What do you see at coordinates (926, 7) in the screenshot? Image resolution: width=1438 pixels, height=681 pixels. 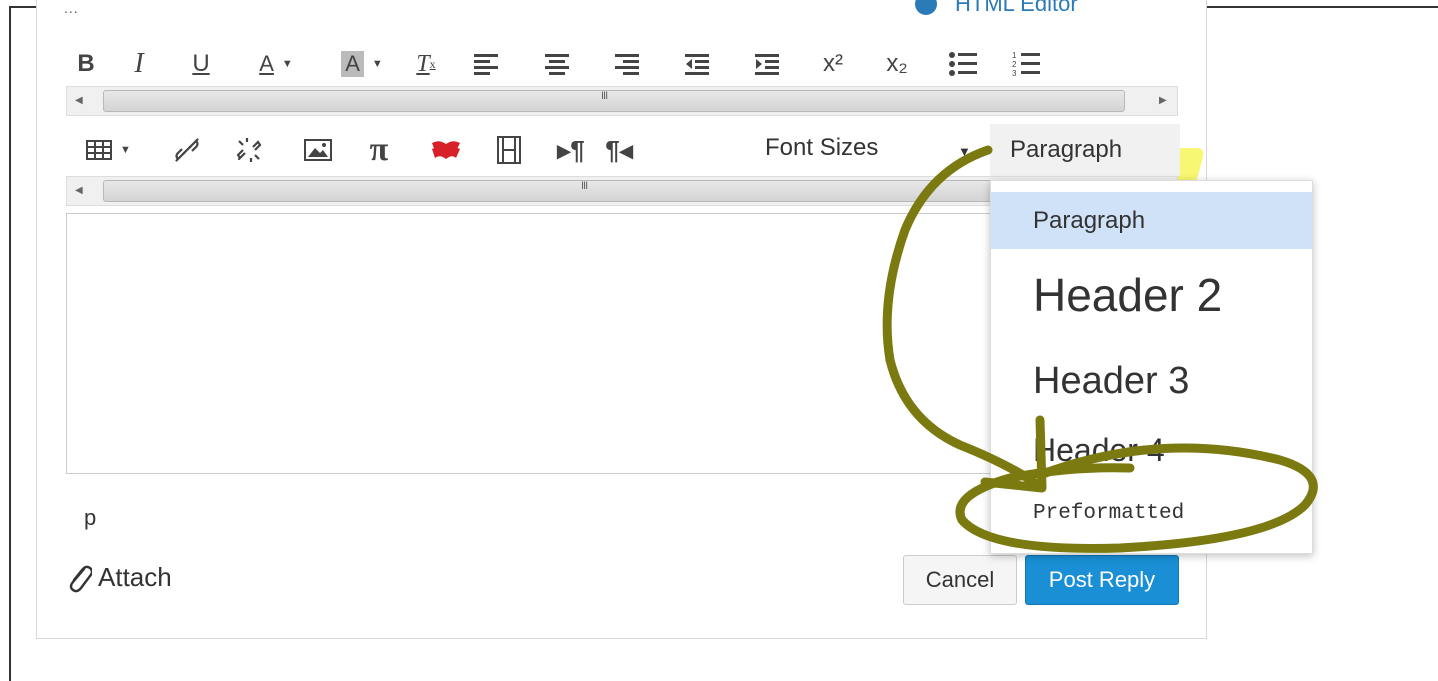 I see `html-editor-icon` at bounding box center [926, 7].